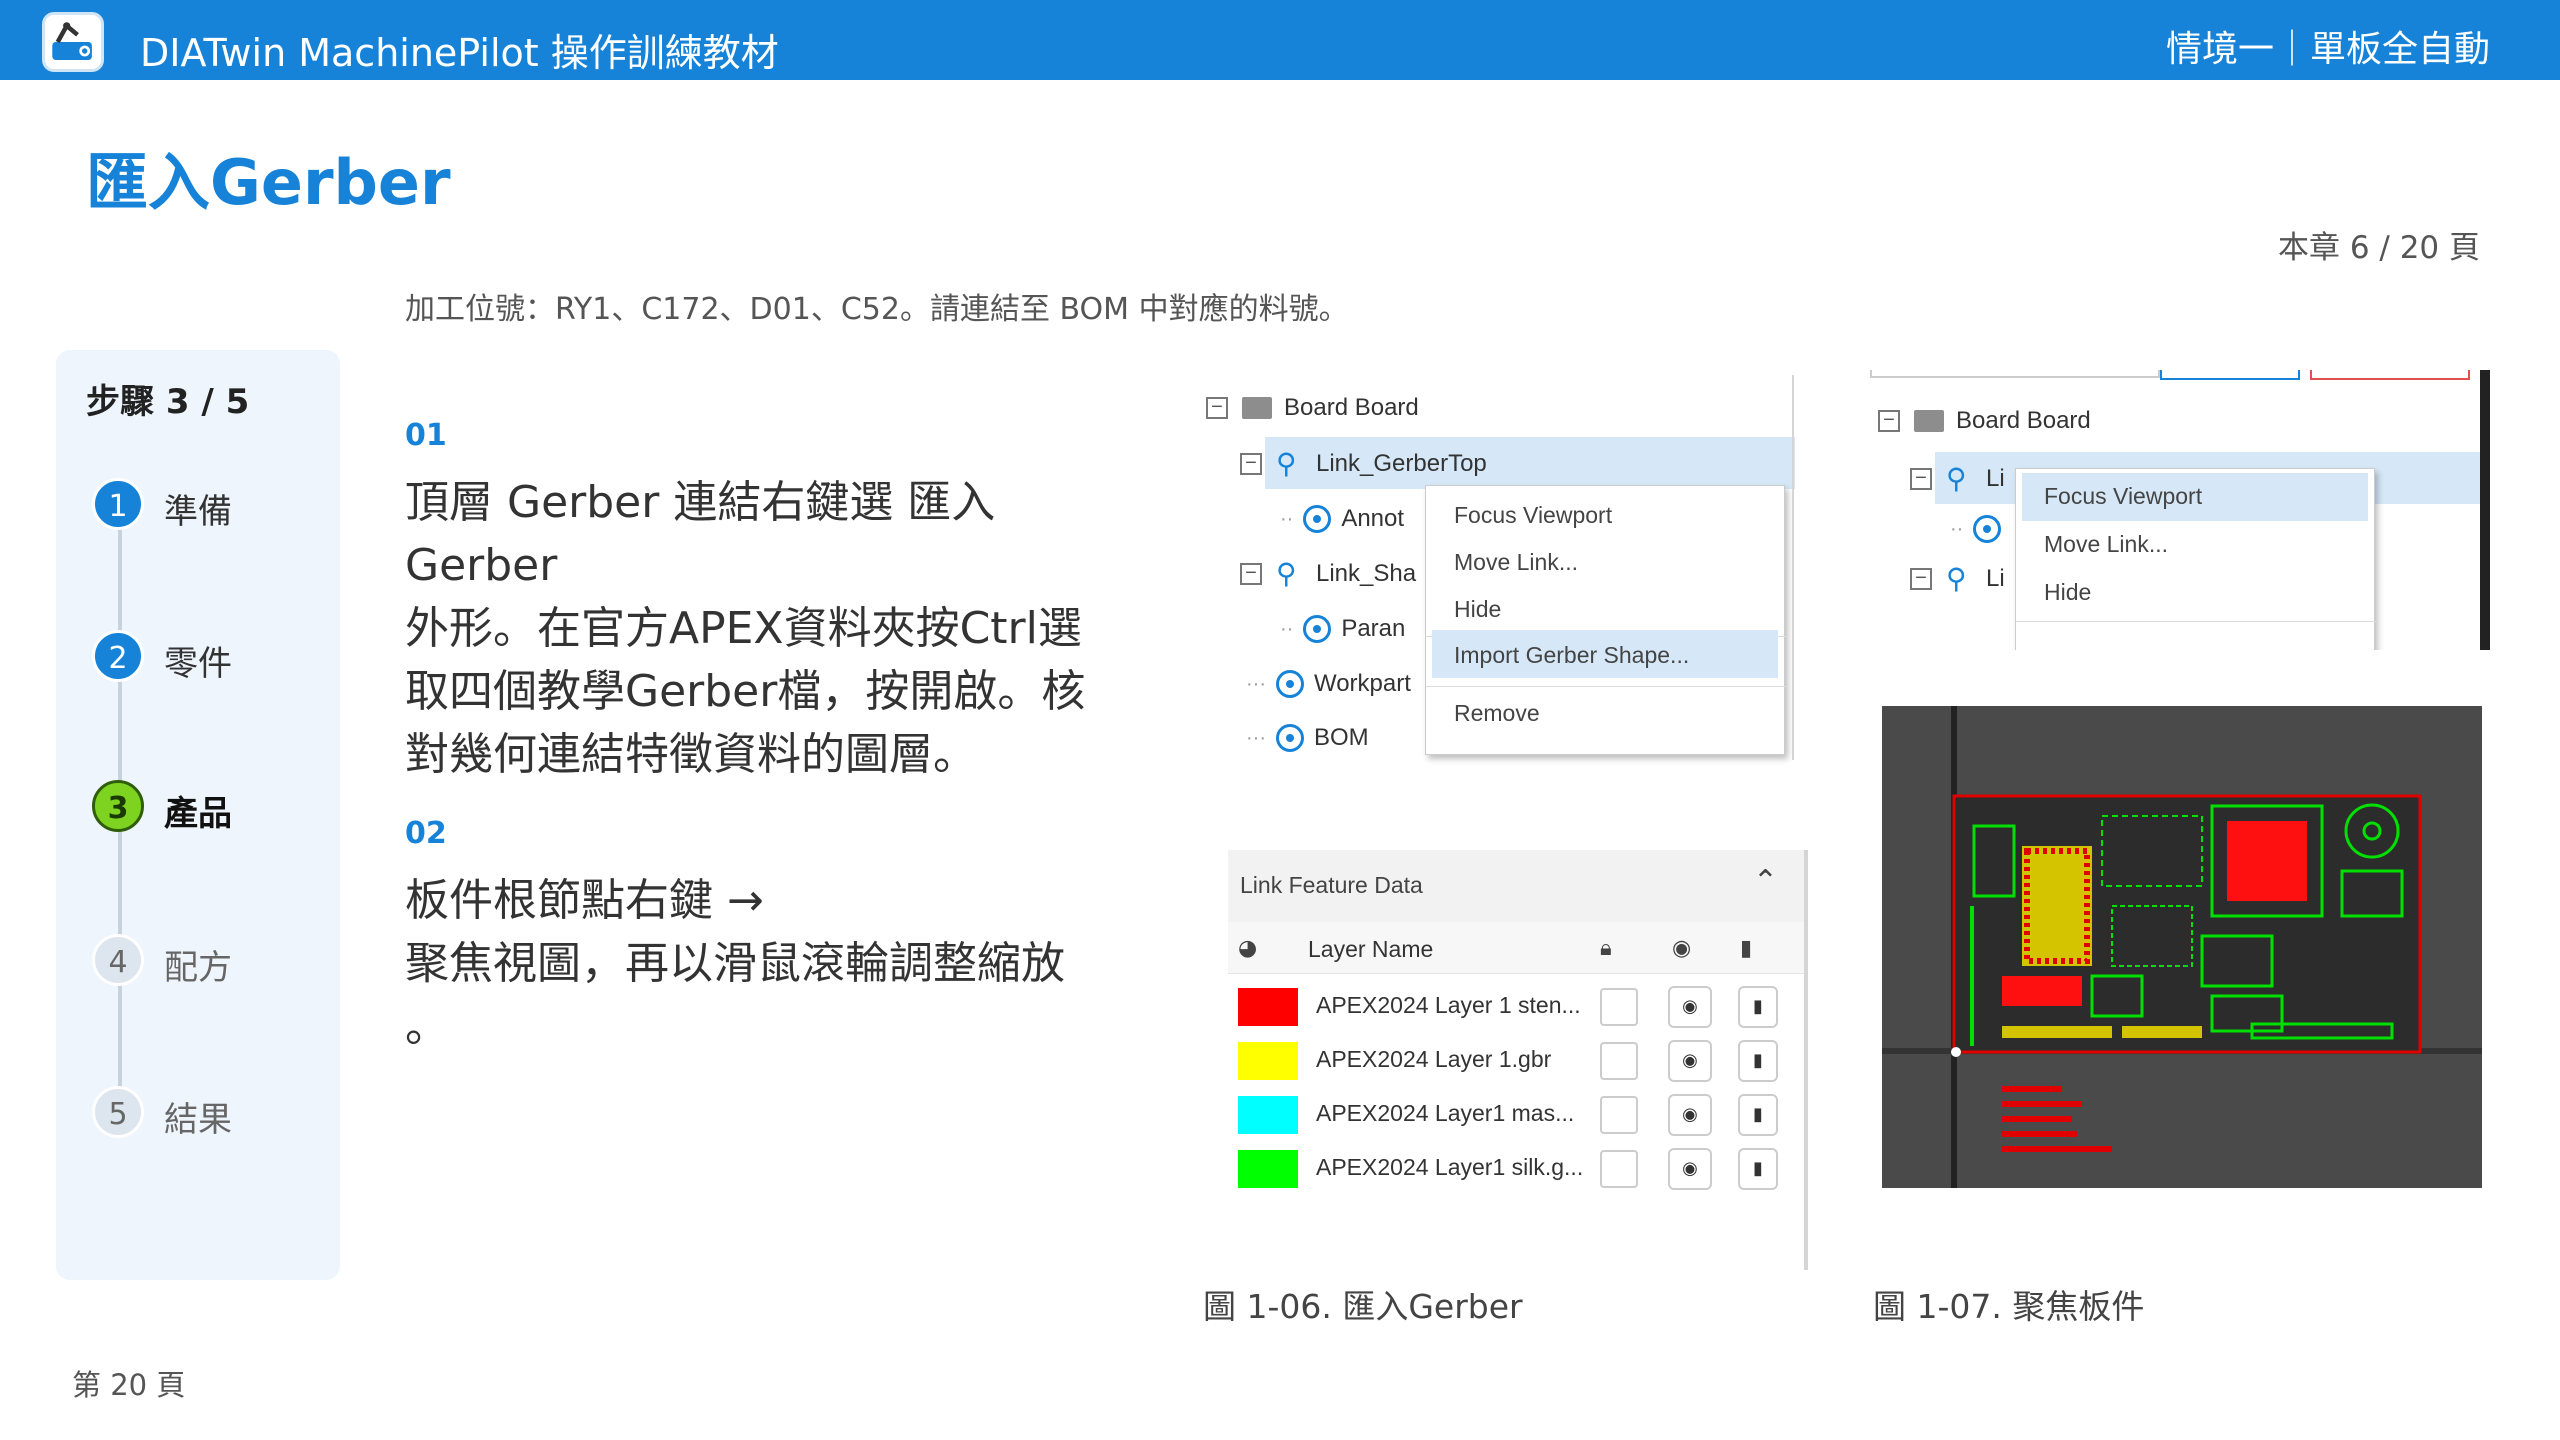  Describe the element at coordinates (1328, 684) in the screenshot. I see `tree-node-workpart: ··· Workpart` at that location.